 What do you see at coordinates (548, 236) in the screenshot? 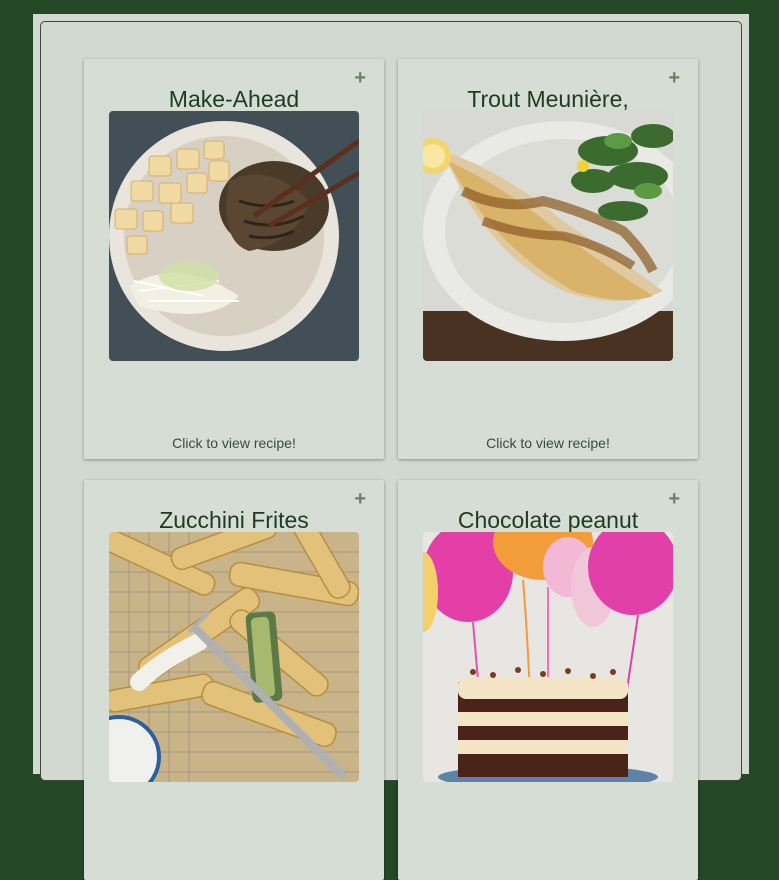
I see `trout-fillet-plate-photo` at bounding box center [548, 236].